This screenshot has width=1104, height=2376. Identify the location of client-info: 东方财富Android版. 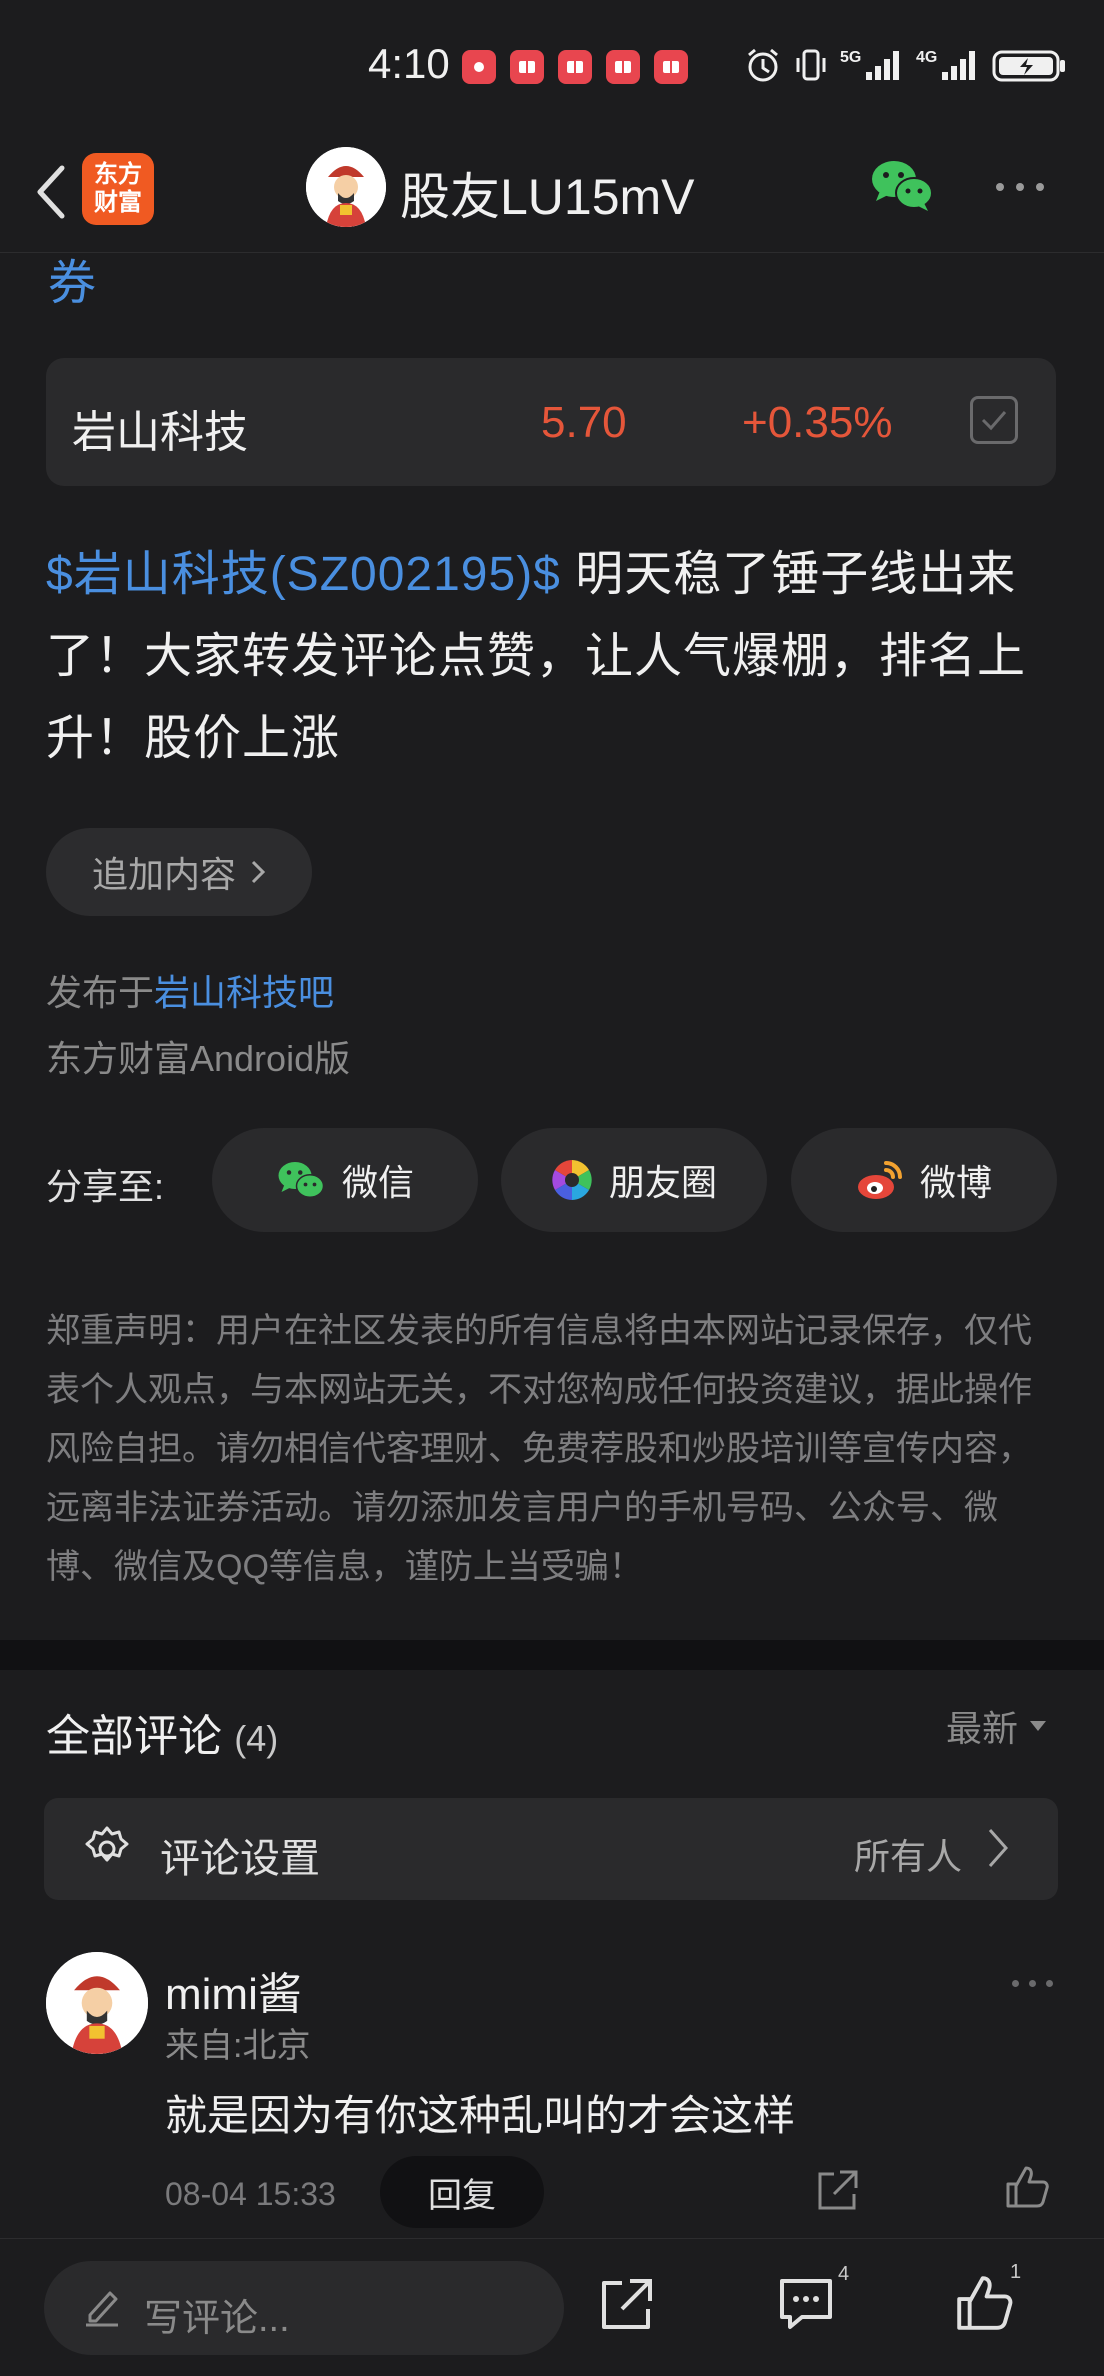
(198, 1058).